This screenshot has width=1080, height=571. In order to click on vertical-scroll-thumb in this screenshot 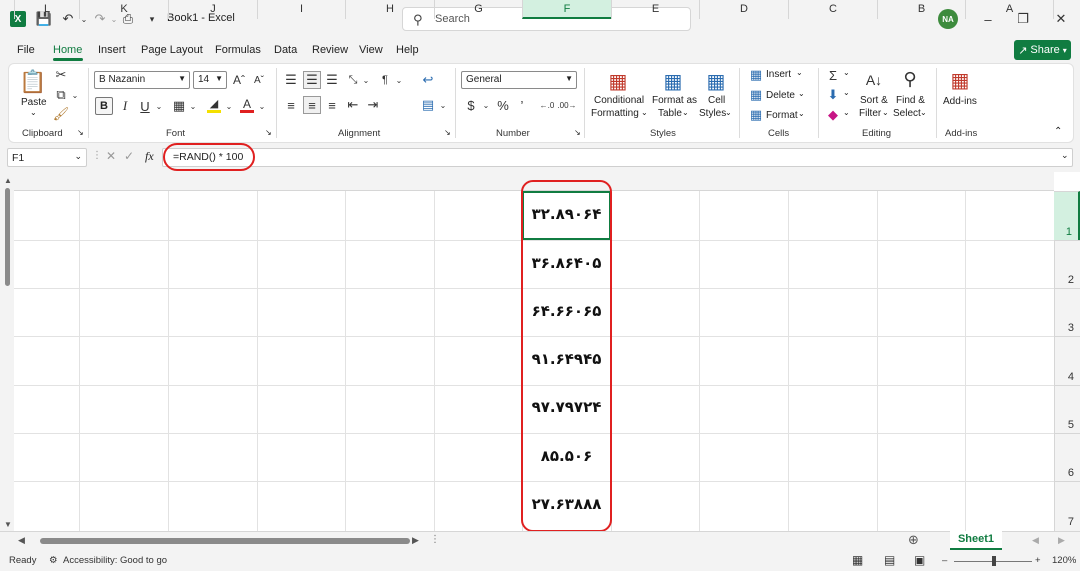, I will do `click(7, 237)`.